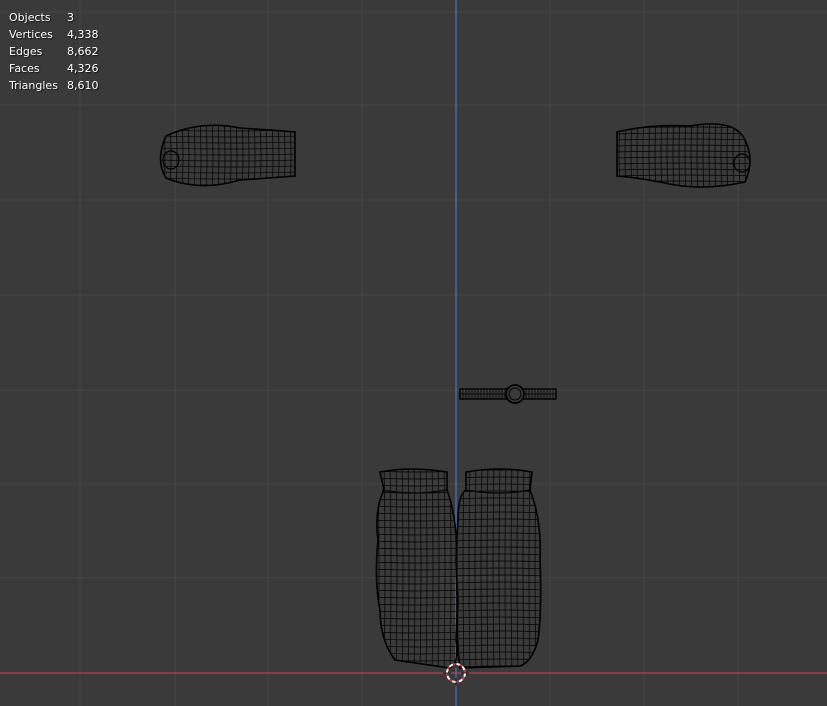  Describe the element at coordinates (685, 154) in the screenshot. I see `right-sleeve-wireframe` at that location.